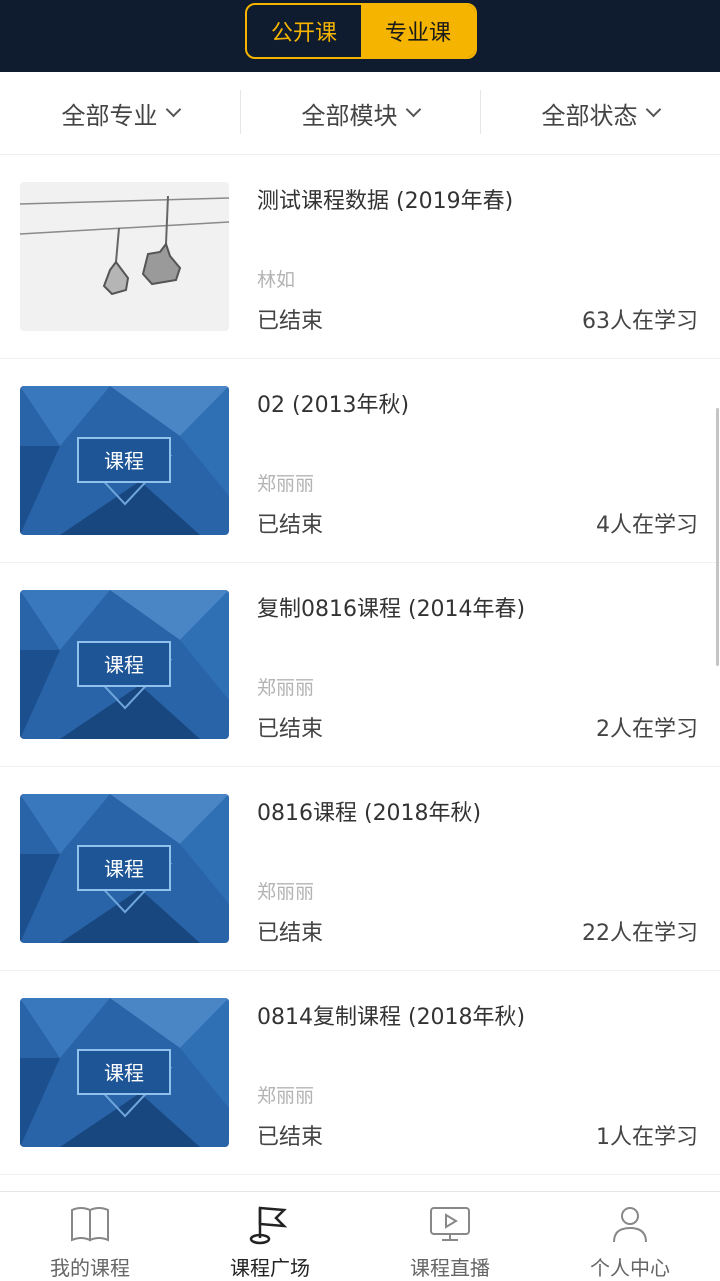 Image resolution: width=720 pixels, height=1281 pixels. I want to click on tab-live-course: 课程直播, so click(450, 1236).